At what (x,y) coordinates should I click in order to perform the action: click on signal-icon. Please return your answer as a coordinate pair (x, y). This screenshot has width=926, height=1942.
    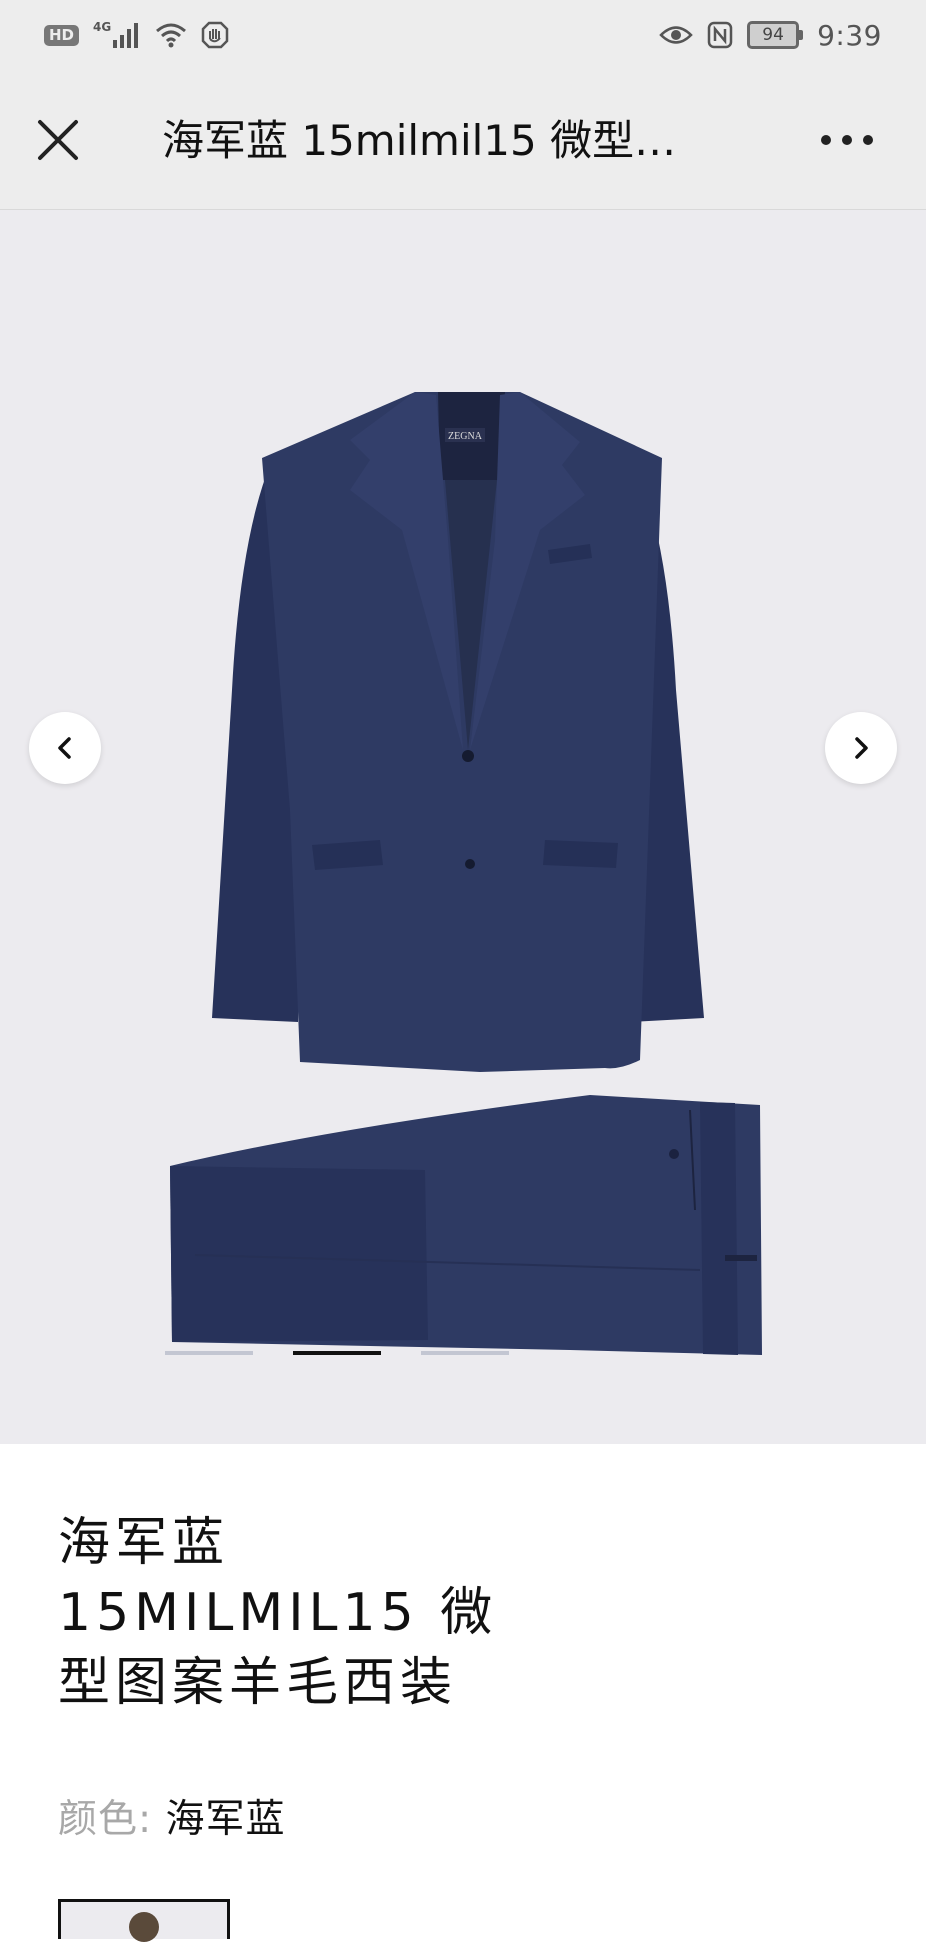
    Looking at the image, I should click on (127, 35).